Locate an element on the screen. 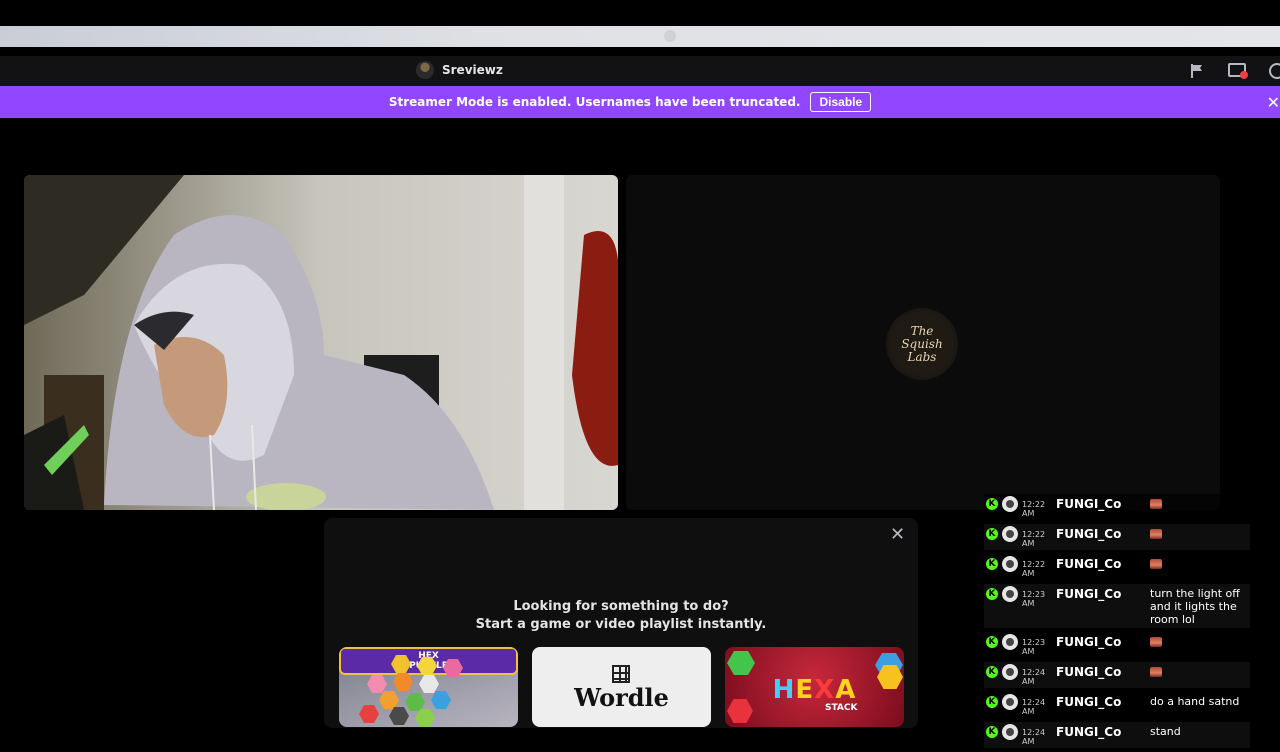  chat-text: do a hand satnd is located at coordinates (1195, 701).